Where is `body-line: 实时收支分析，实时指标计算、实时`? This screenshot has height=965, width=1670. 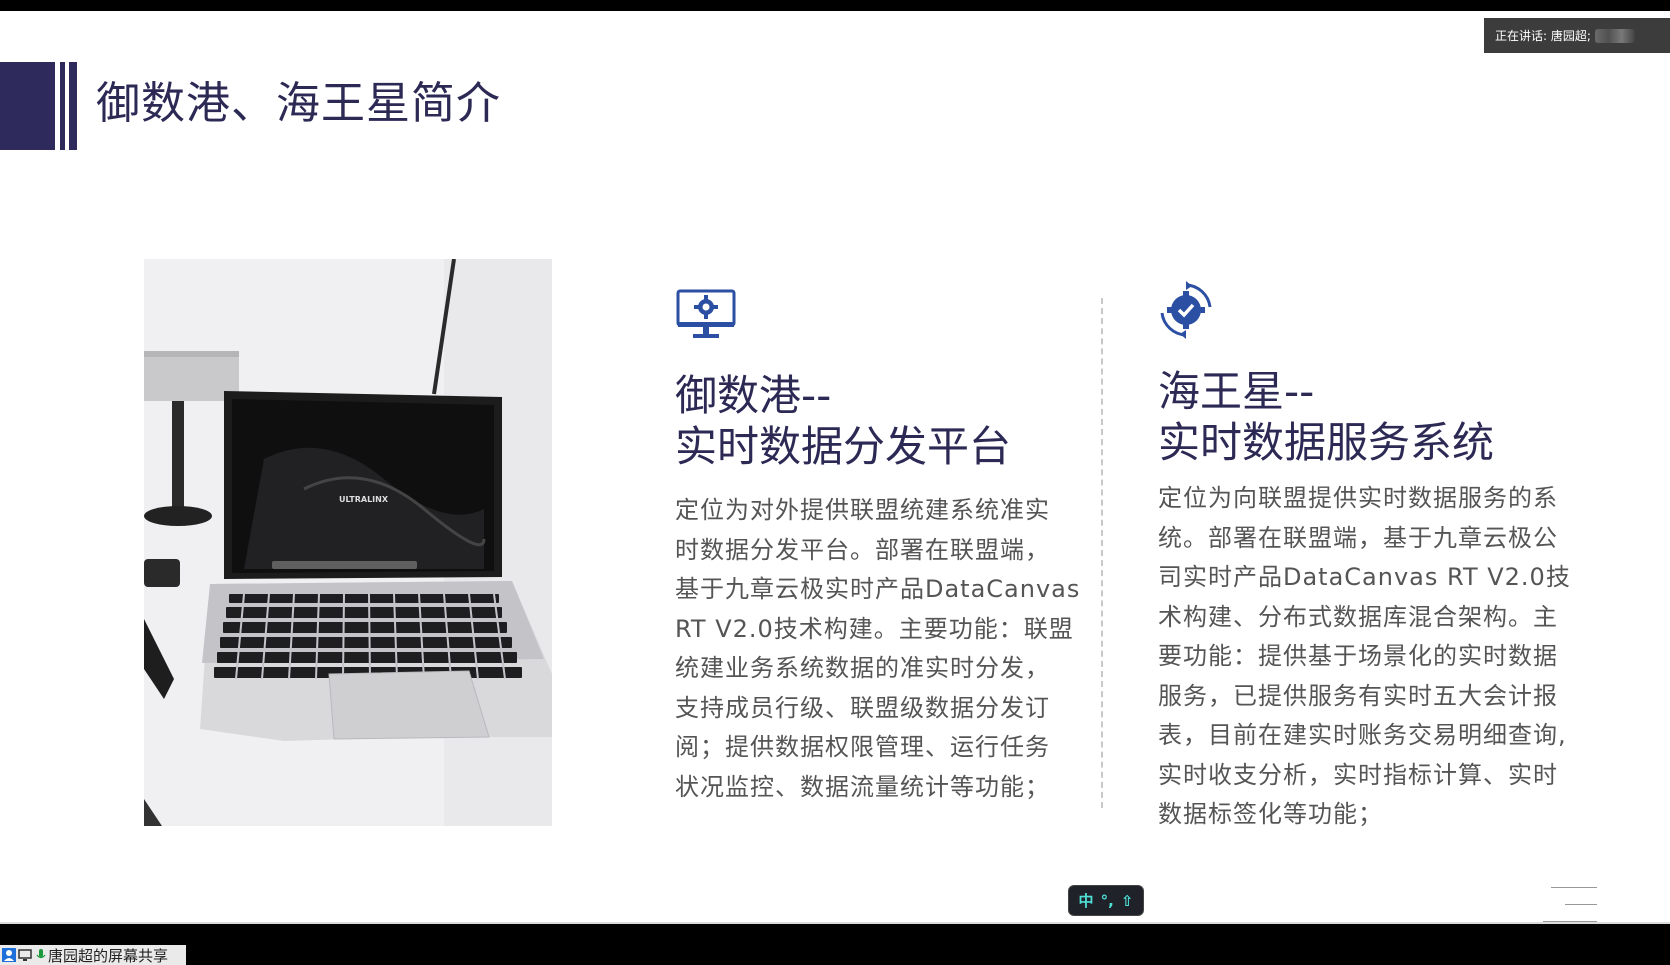 body-line: 实时收支分析，实时指标计算、实时 is located at coordinates (1358, 774).